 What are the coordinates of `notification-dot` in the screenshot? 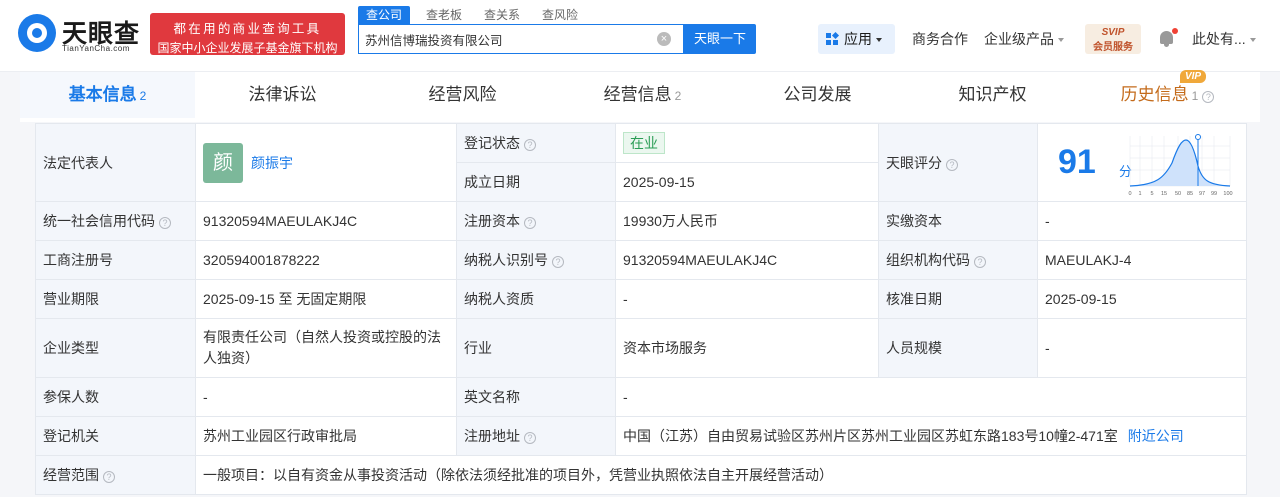 It's located at (1175, 31).